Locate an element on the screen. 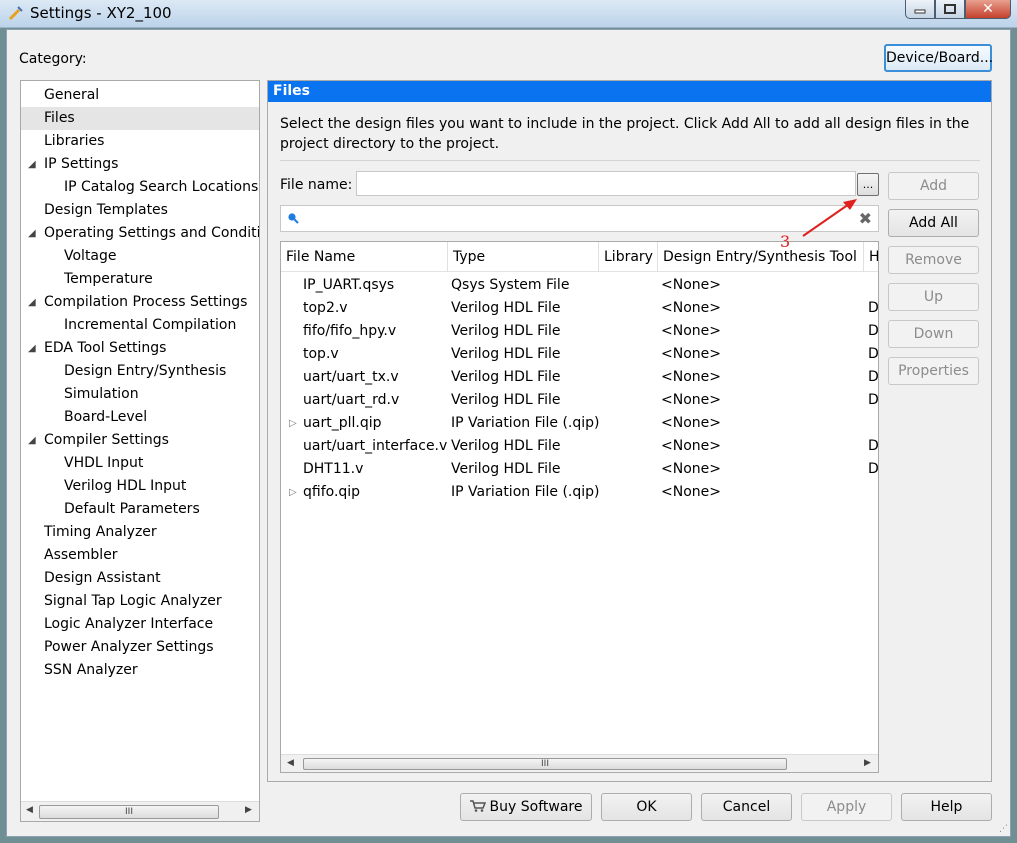  tree-item: ◢ IP Settings is located at coordinates (140, 164).